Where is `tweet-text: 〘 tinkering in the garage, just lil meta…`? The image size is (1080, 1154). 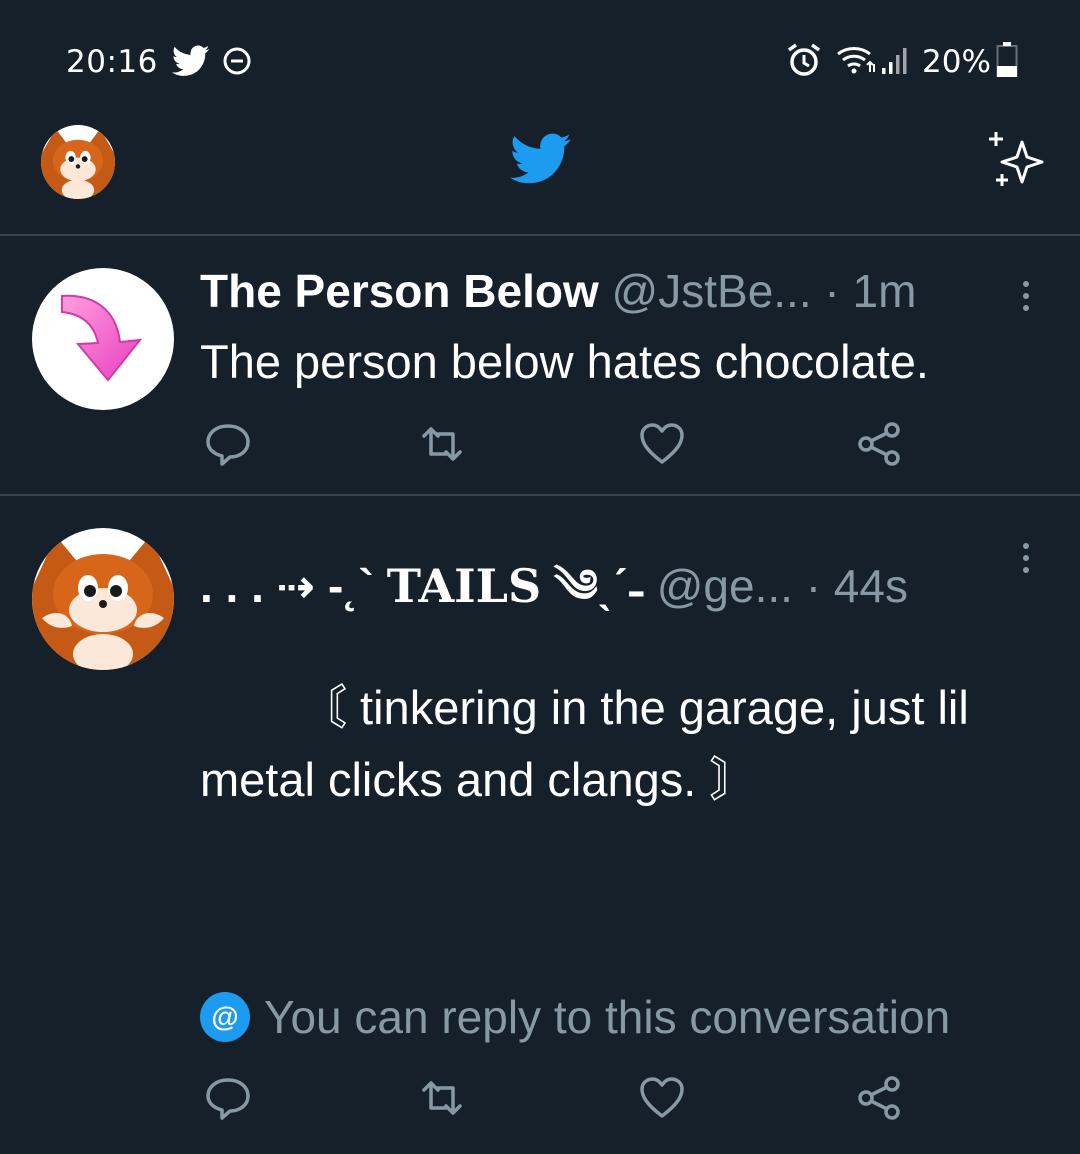
tweet-text: 〘 tinkering in the garage, just lil meta… is located at coordinates (584, 743).